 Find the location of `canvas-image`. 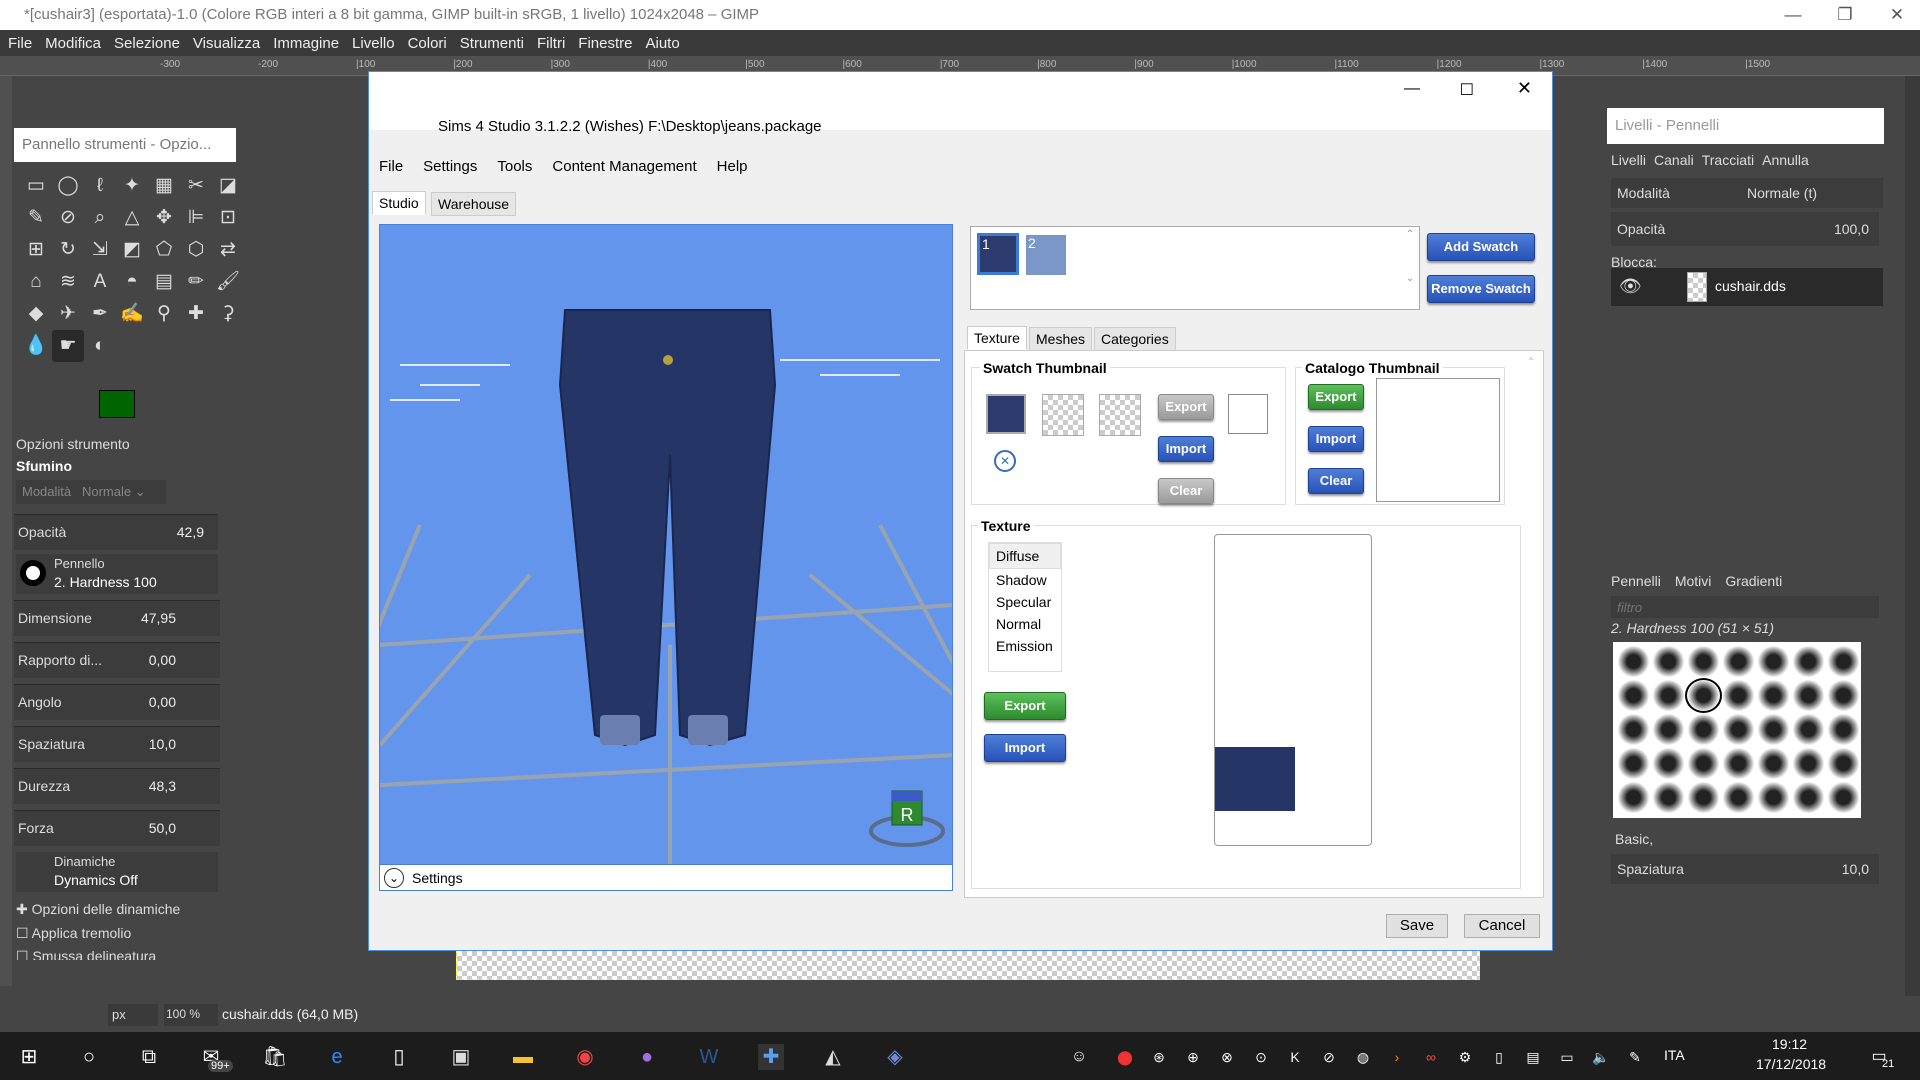

canvas-image is located at coordinates (968, 965).